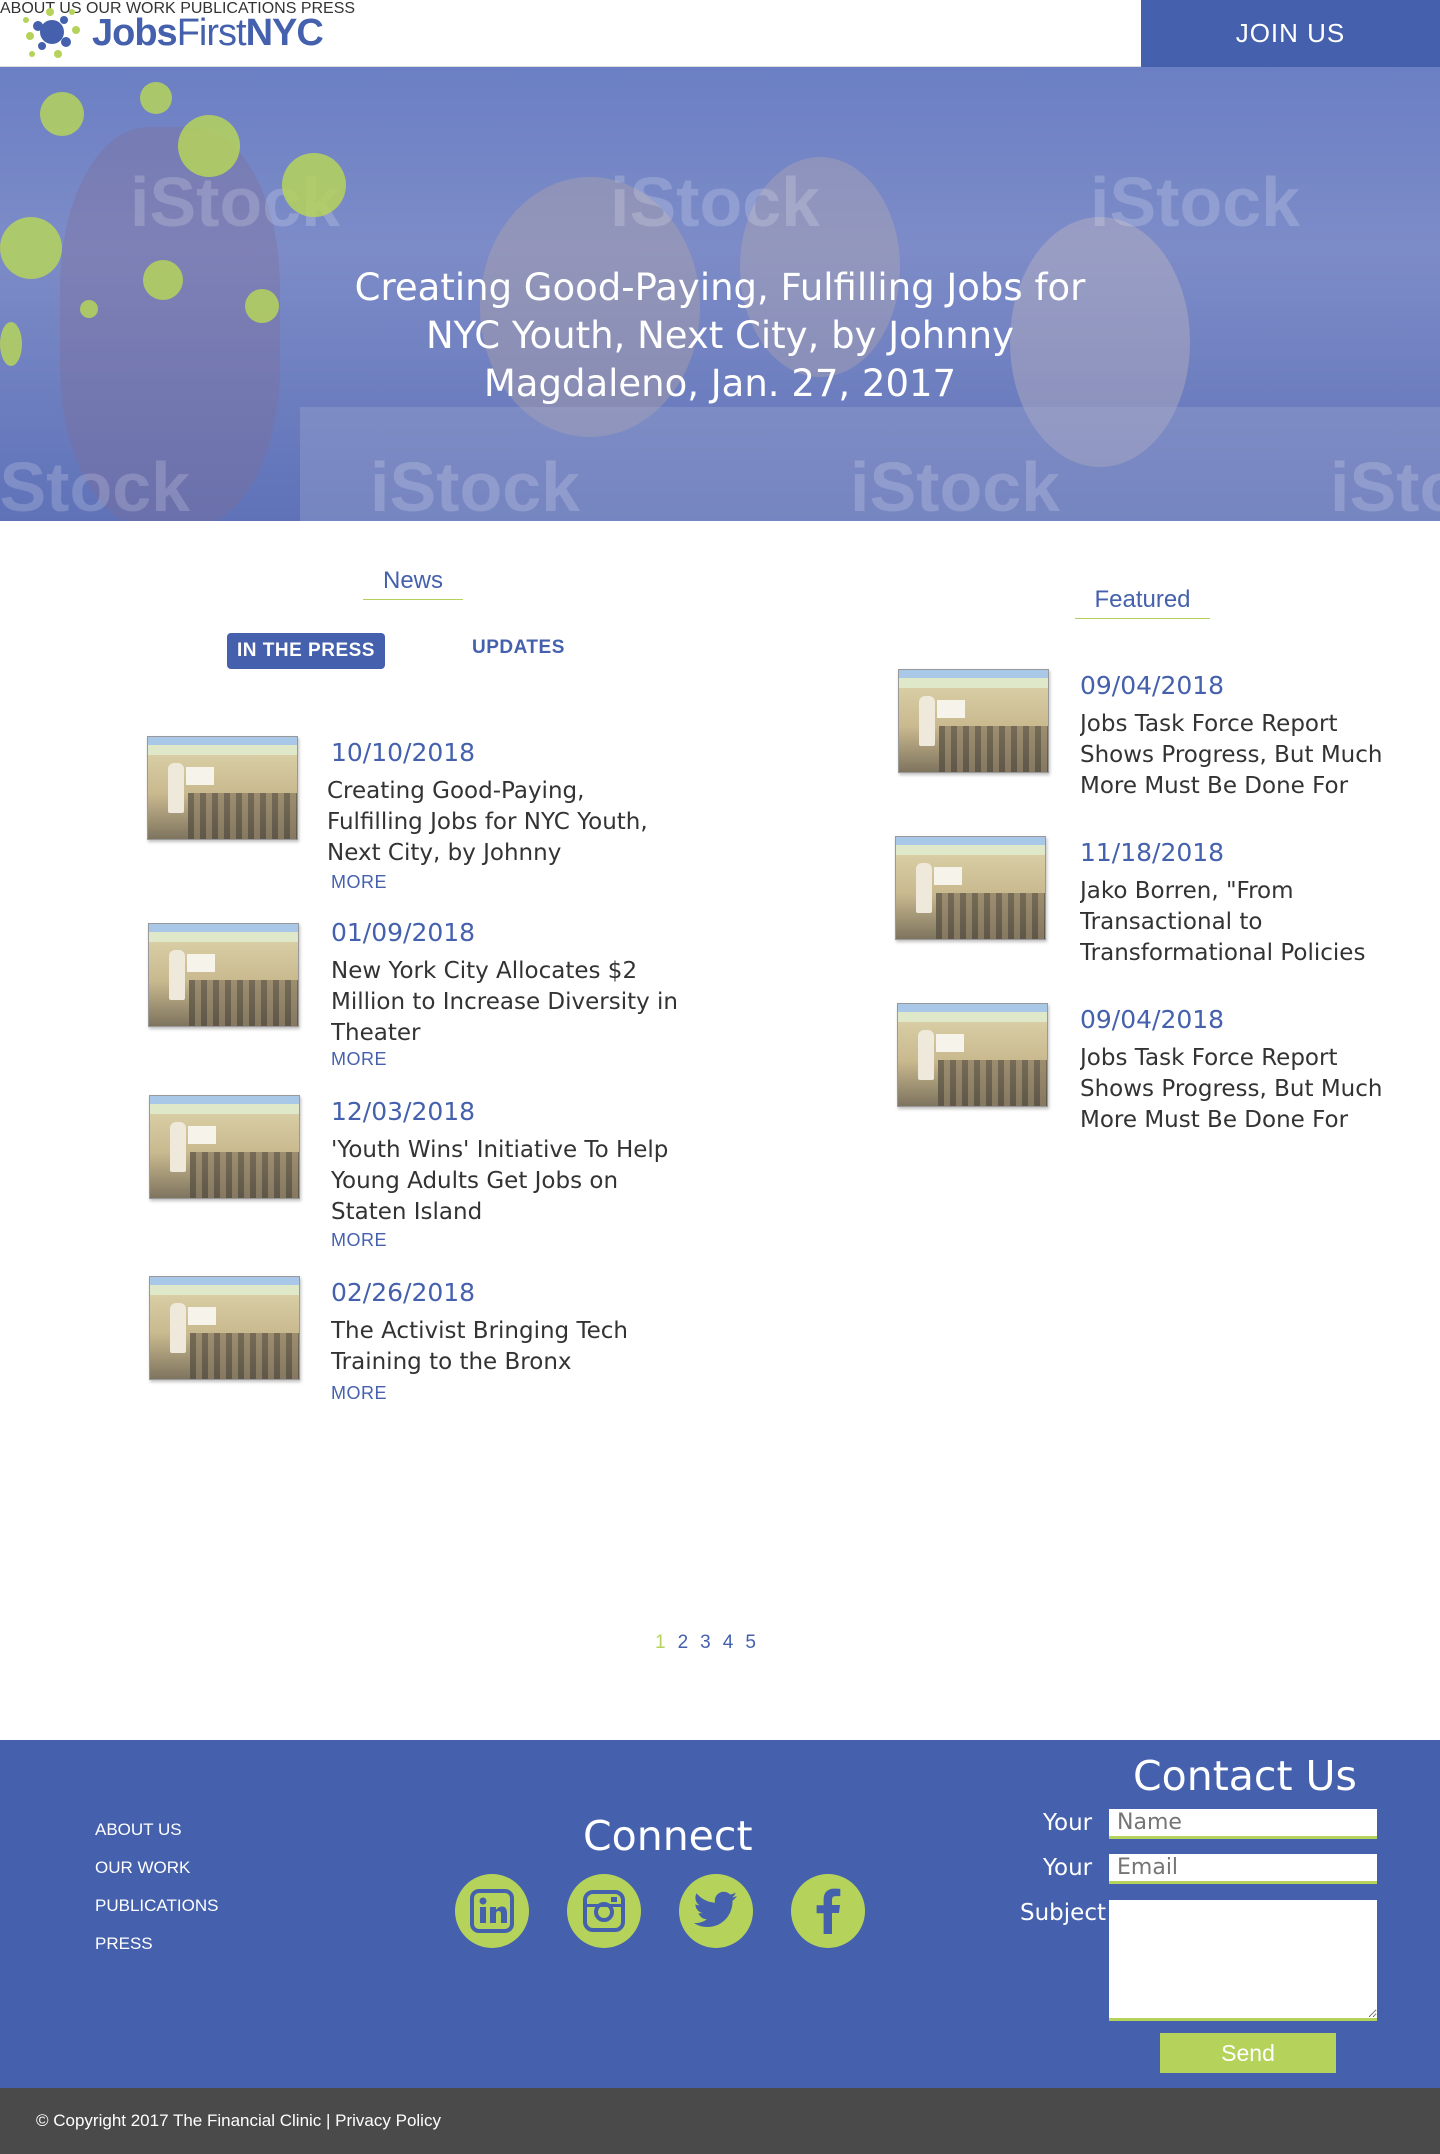  I want to click on tab-updates: UPDATES, so click(518, 648).